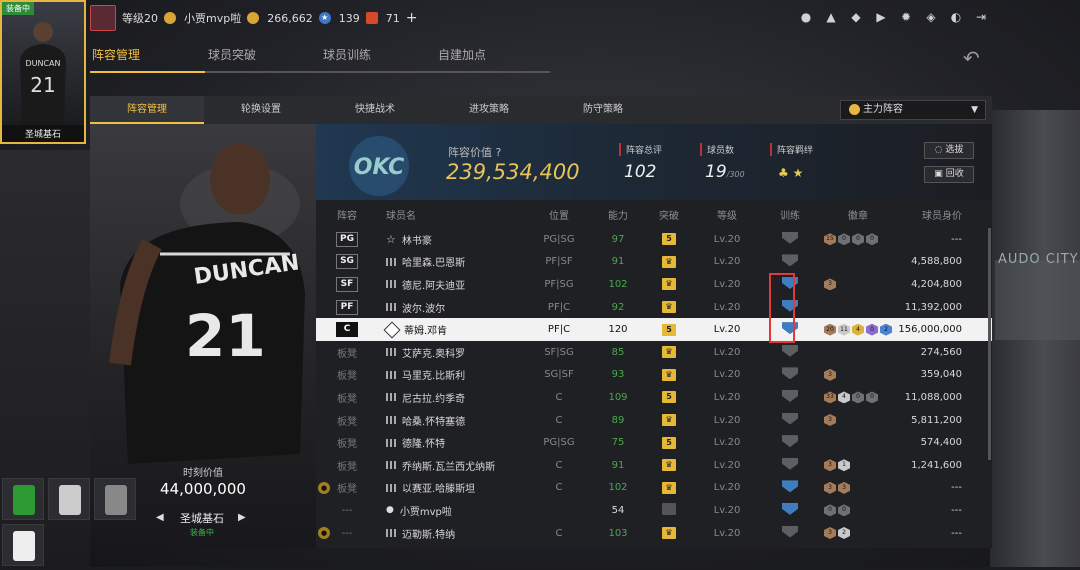 This screenshot has width=1080, height=570. What do you see at coordinates (347, 510) in the screenshot?
I see `slot-cell: ---` at bounding box center [347, 510].